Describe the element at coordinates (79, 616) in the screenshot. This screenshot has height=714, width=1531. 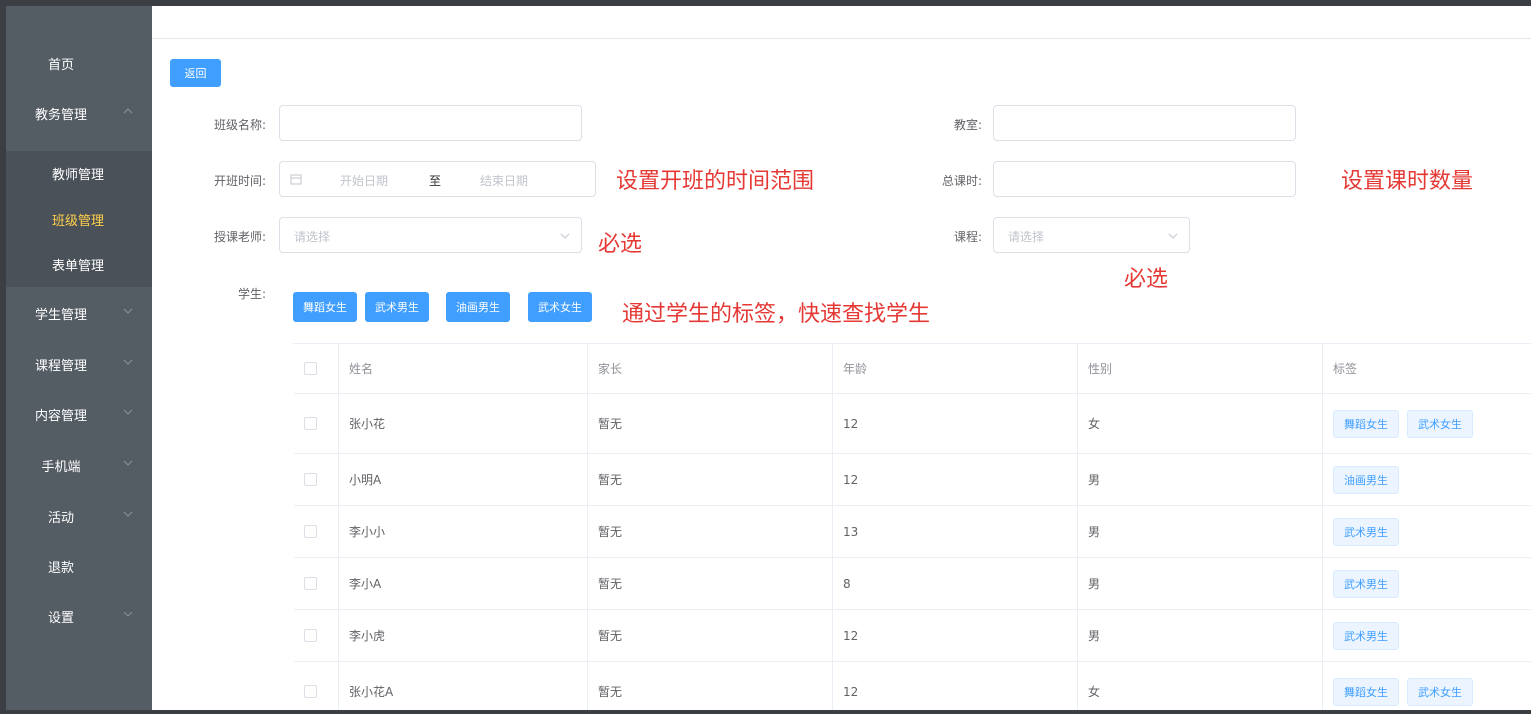
I see `nav-item-settings: 设置` at that location.